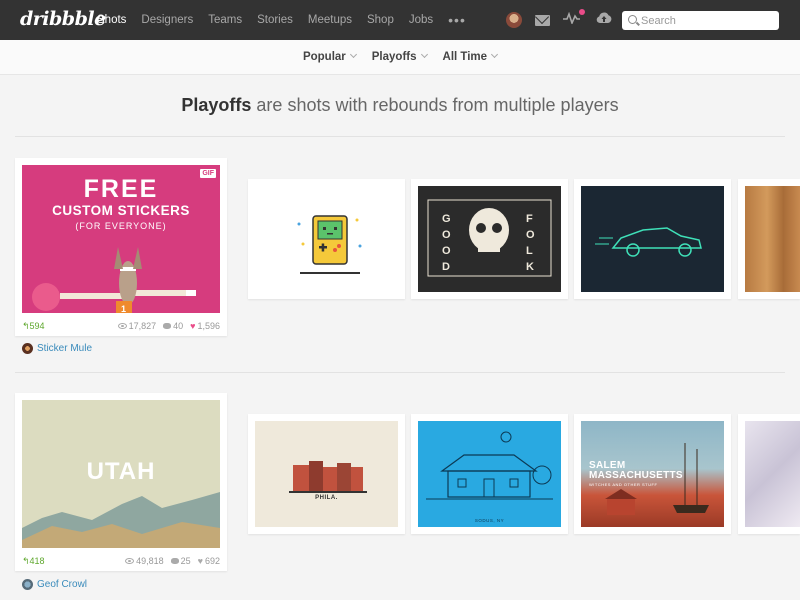 This screenshot has height=600, width=800. Describe the element at coordinates (144, 561) in the screenshot. I see `views-count: 49,818` at that location.